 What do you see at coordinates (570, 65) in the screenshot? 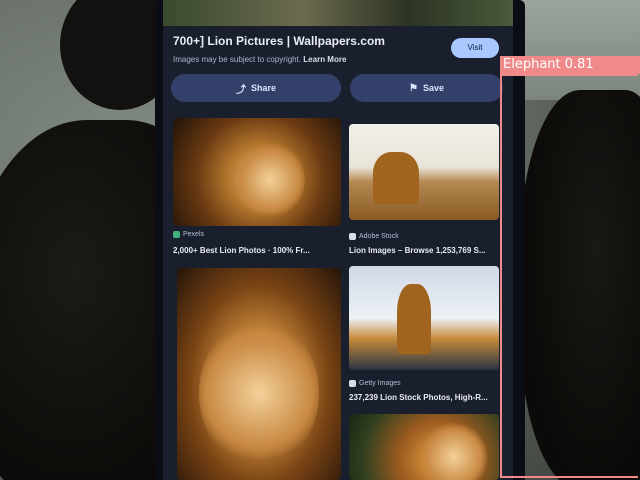
I see `detection-label: Elephant 0.81` at bounding box center [570, 65].